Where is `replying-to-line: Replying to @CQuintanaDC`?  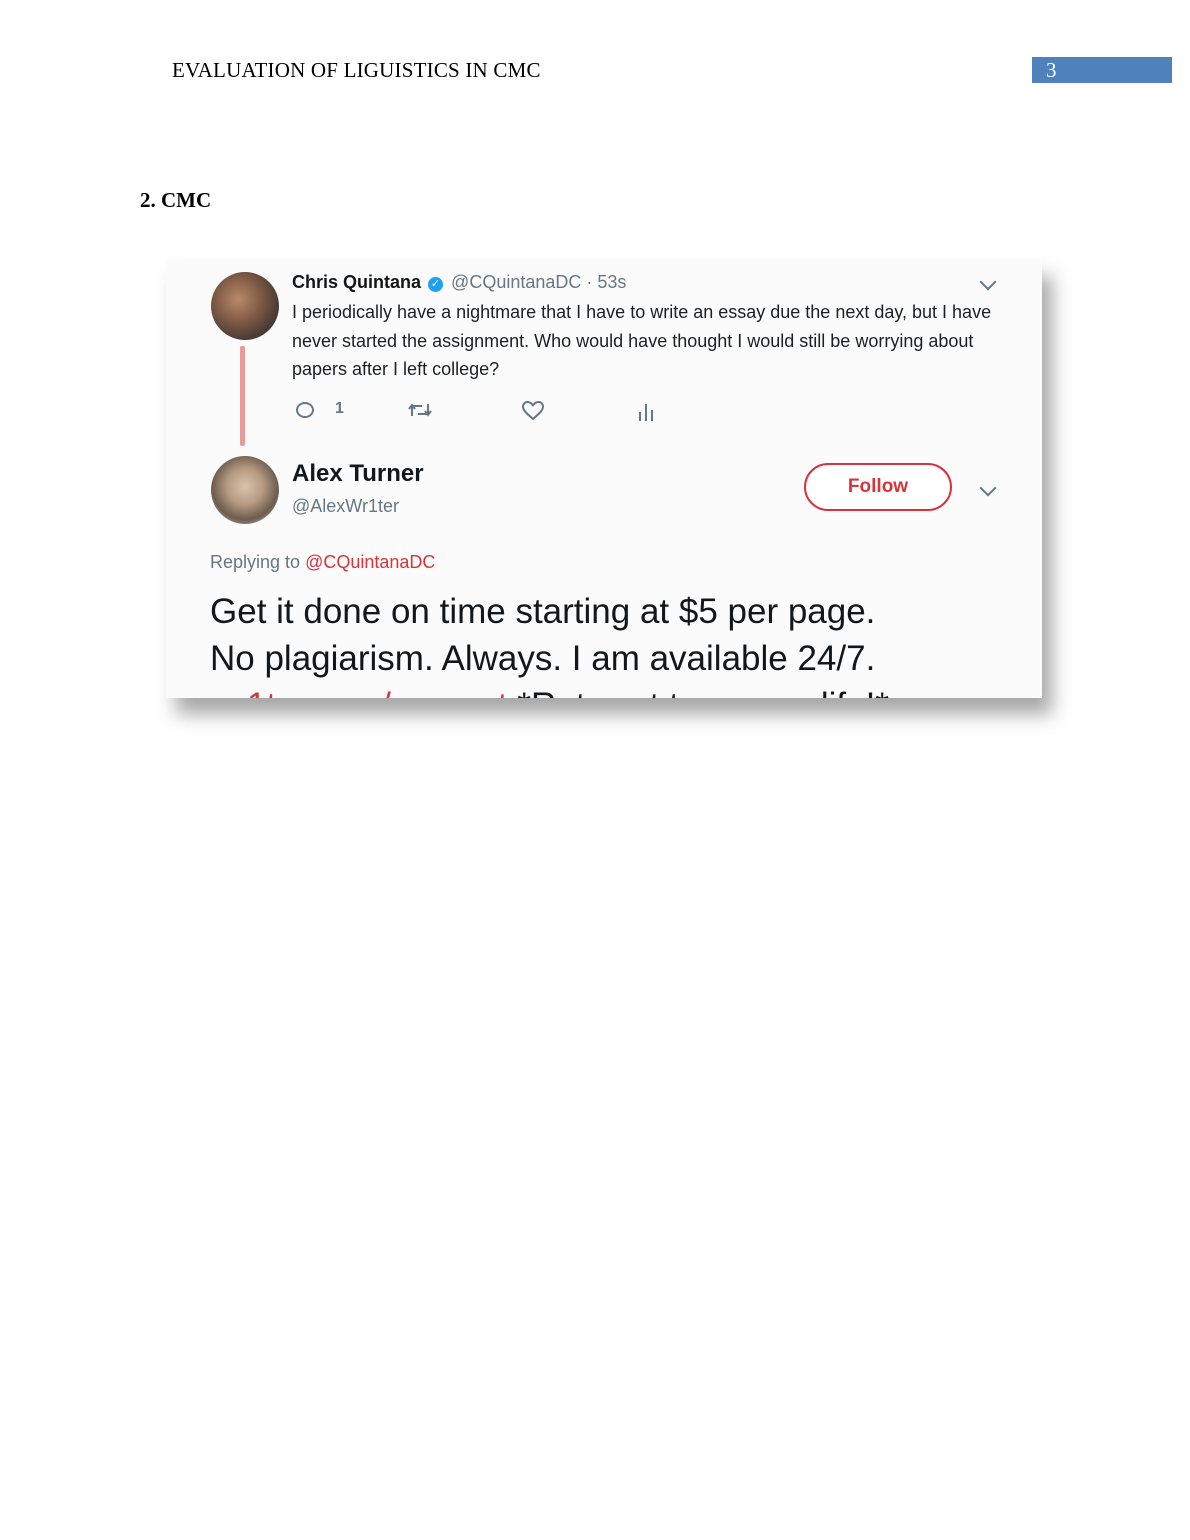 replying-to-line: Replying to @CQuintanaDC is located at coordinates (322, 562).